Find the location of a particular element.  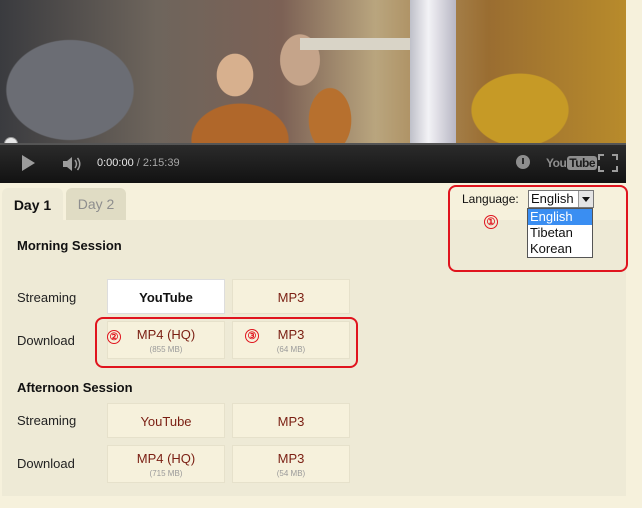

annotation-number-1: ① is located at coordinates (491, 222).